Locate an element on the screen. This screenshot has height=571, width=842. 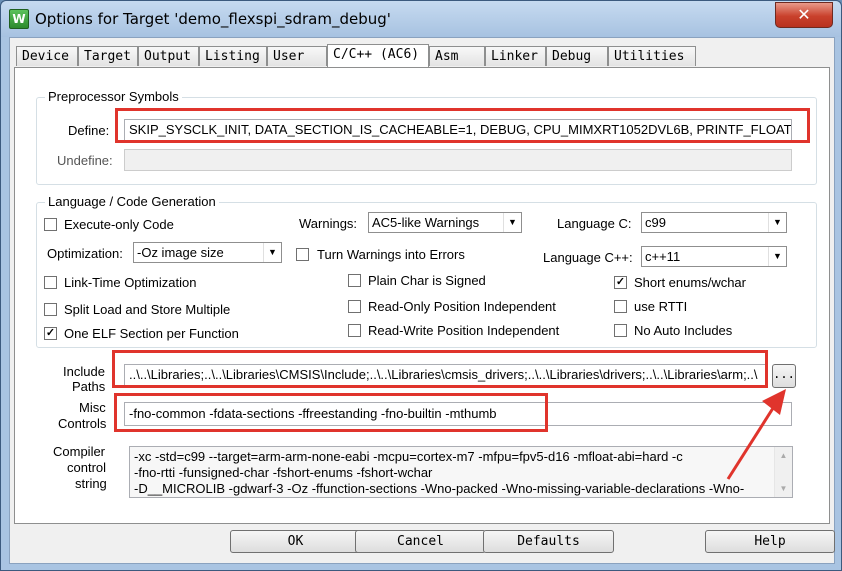
optimization-select: -Oz image size ▼ is located at coordinates (207, 252).